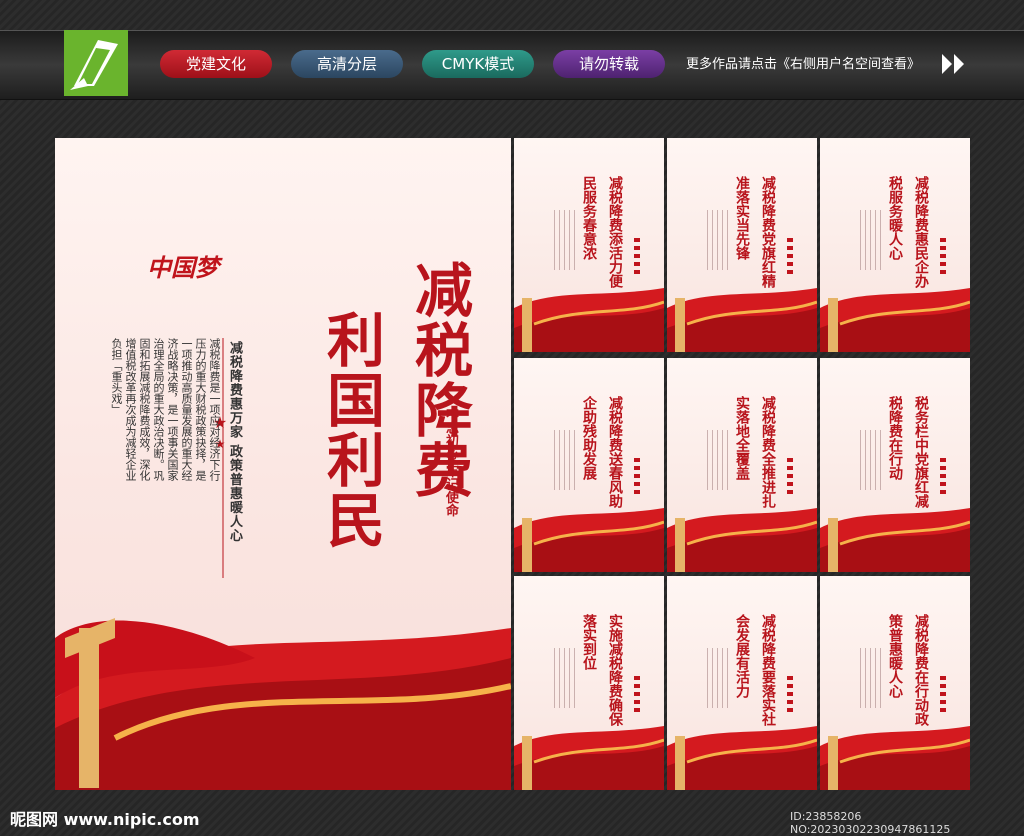 The image size is (1024, 836). I want to click on card-title: 减税降费党旗红精准落实当先锋, so click(755, 236).